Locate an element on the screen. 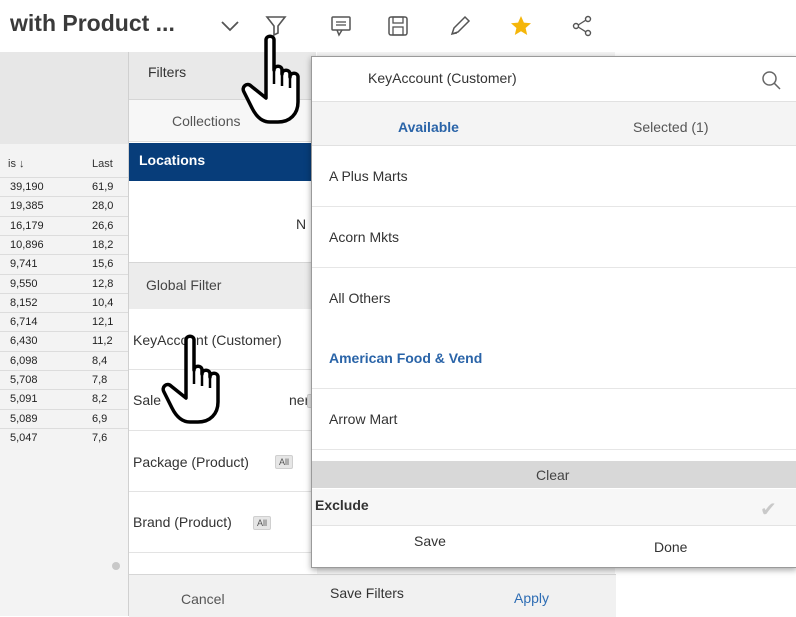 The height and width of the screenshot is (617, 796). dropdown-tabs is located at coordinates (554, 124).